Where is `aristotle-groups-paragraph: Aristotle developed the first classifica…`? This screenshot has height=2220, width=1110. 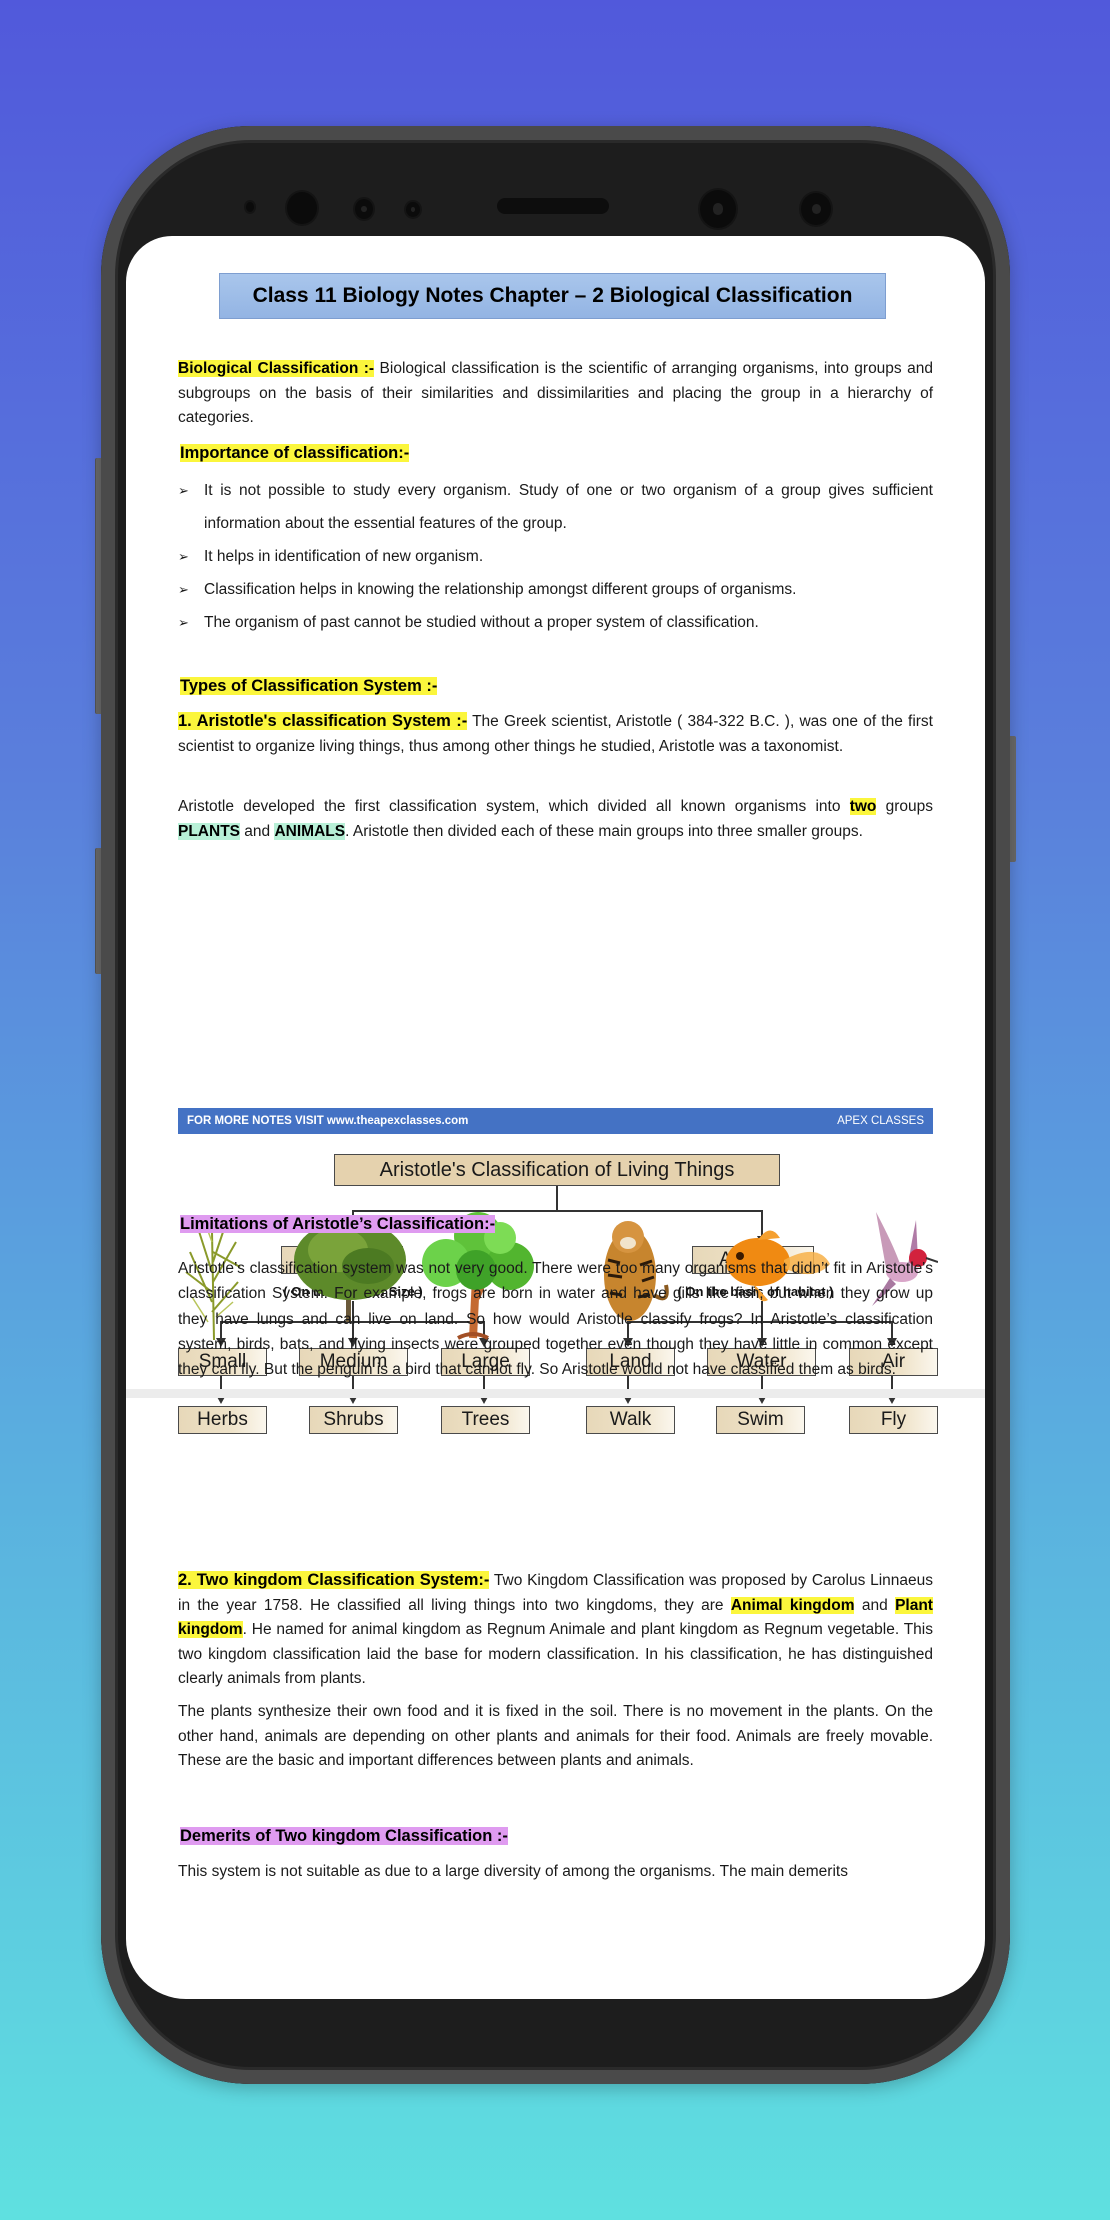 aristotle-groups-paragraph: Aristotle developed the first classifica… is located at coordinates (555, 819).